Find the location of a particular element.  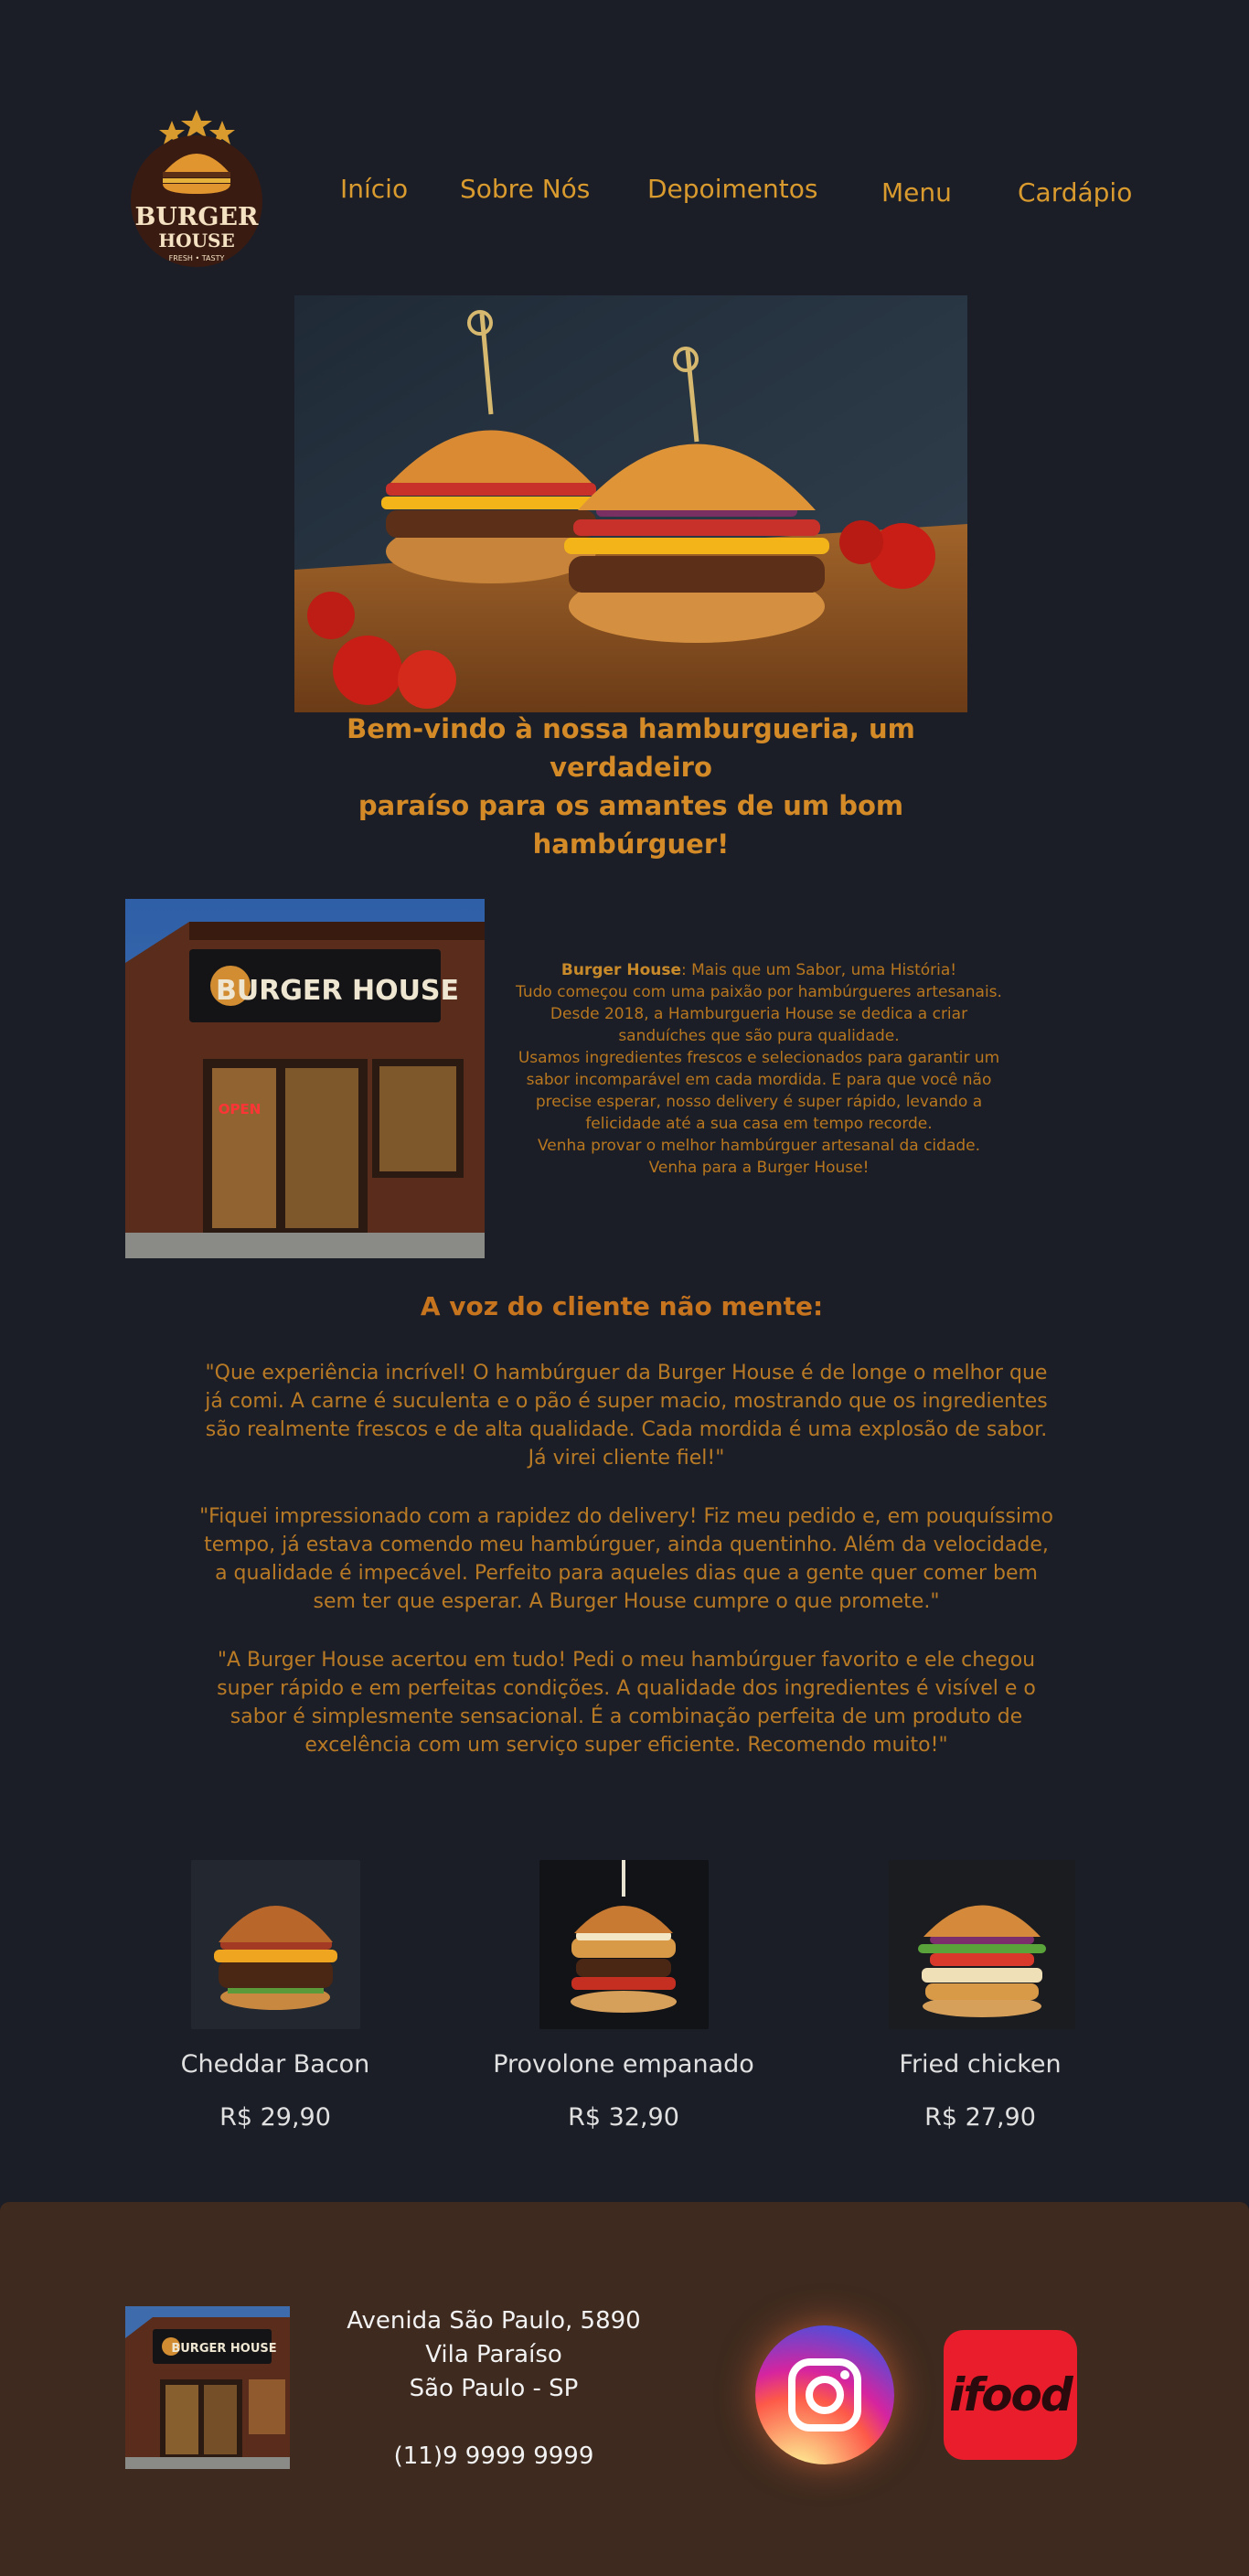

hero-burgers-image is located at coordinates (631, 503).